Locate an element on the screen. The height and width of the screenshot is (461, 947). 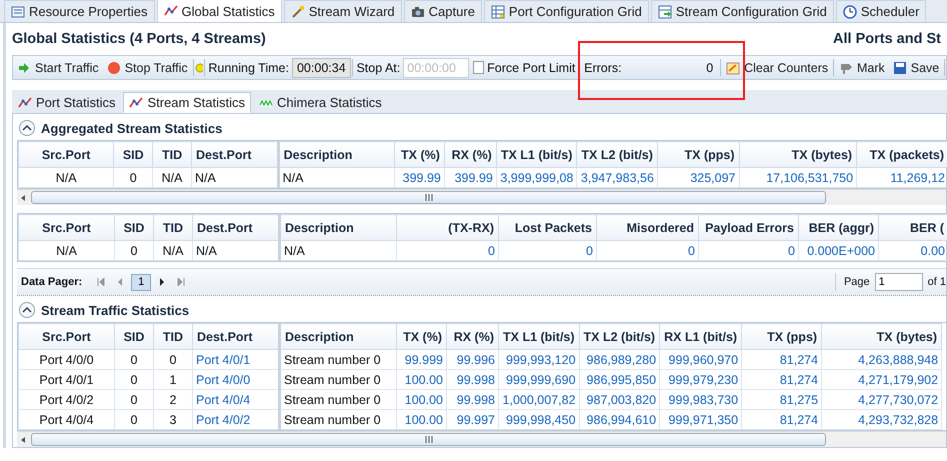
column-header: TX (packets) is located at coordinates (901, 155).